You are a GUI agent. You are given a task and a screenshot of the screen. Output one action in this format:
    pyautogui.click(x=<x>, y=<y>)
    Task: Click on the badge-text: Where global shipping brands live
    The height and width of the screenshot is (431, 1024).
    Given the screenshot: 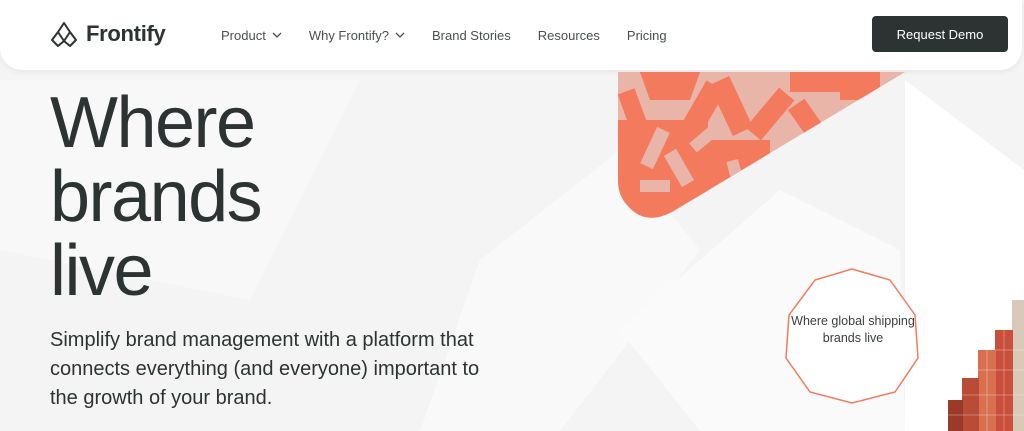 What is the action you would take?
    pyautogui.click(x=853, y=329)
    